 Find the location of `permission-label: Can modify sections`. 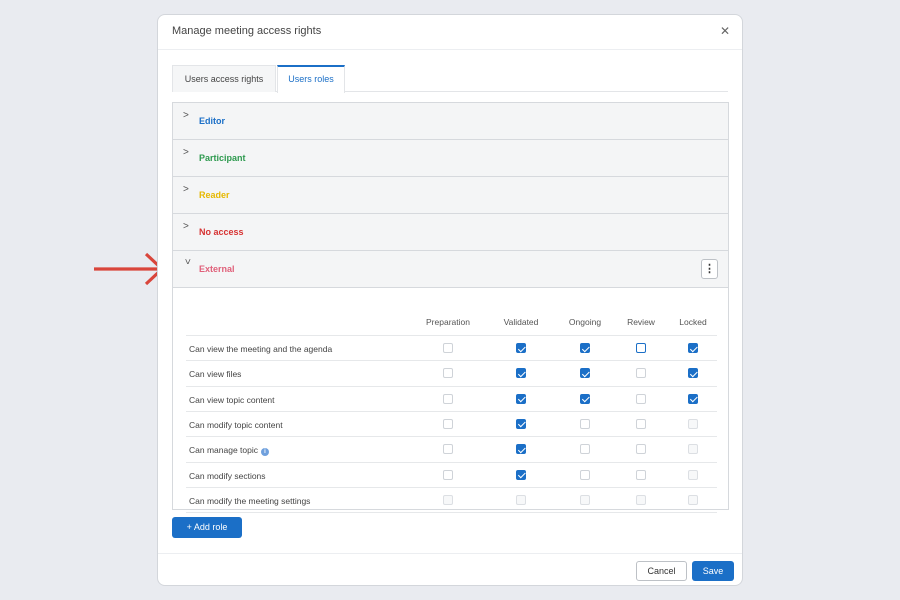

permission-label: Can modify sections is located at coordinates (227, 476).